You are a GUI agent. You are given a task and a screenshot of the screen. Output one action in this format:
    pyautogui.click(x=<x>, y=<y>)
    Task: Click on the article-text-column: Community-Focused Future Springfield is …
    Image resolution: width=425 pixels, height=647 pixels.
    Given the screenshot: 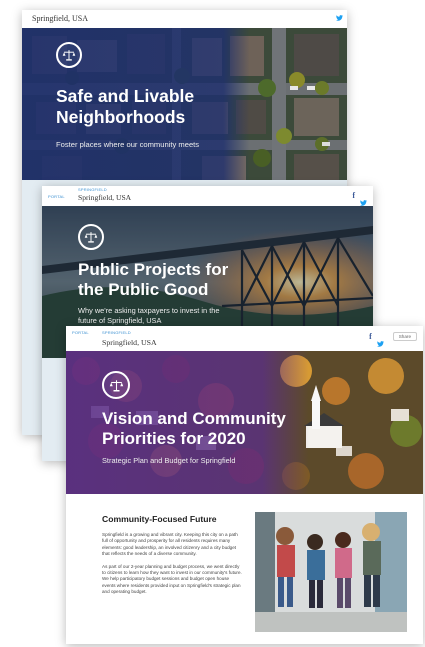 What is the action you would take?
    pyautogui.click(x=172, y=558)
    